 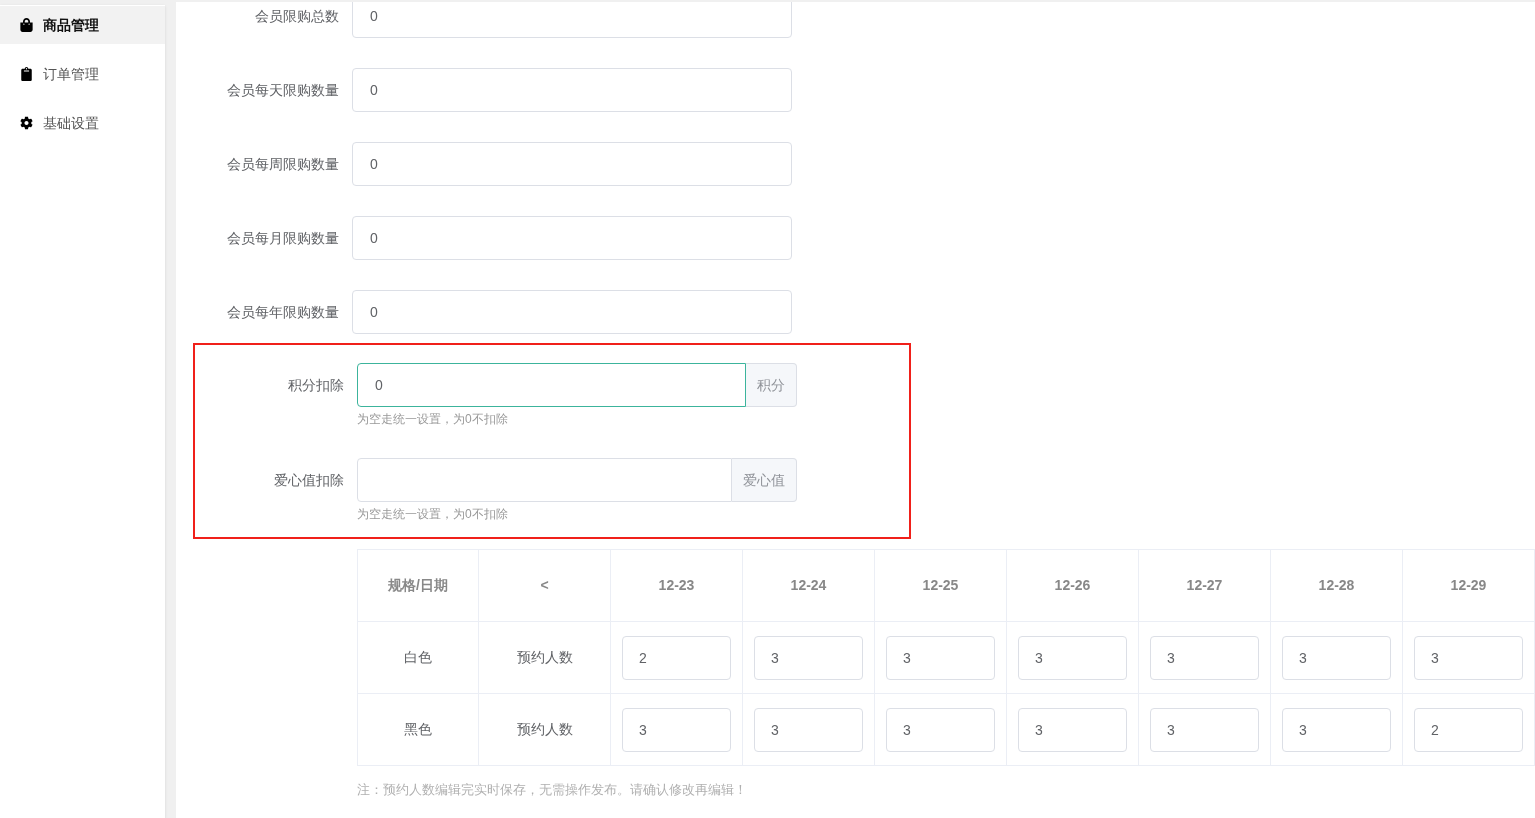 I want to click on input-group: 0 积分, so click(x=577, y=385).